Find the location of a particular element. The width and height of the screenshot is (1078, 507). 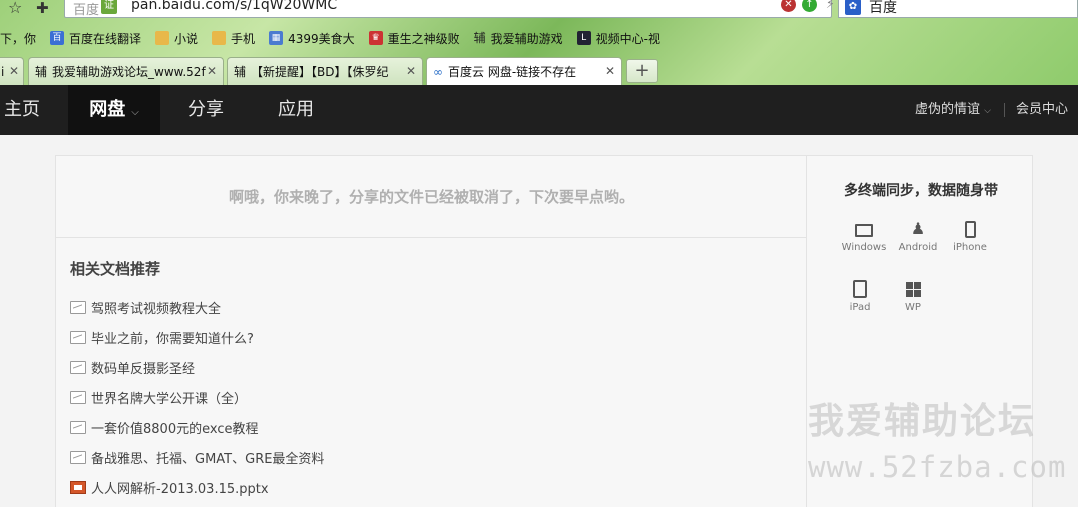

bookmark-item: 下，你 is located at coordinates (18, 38).